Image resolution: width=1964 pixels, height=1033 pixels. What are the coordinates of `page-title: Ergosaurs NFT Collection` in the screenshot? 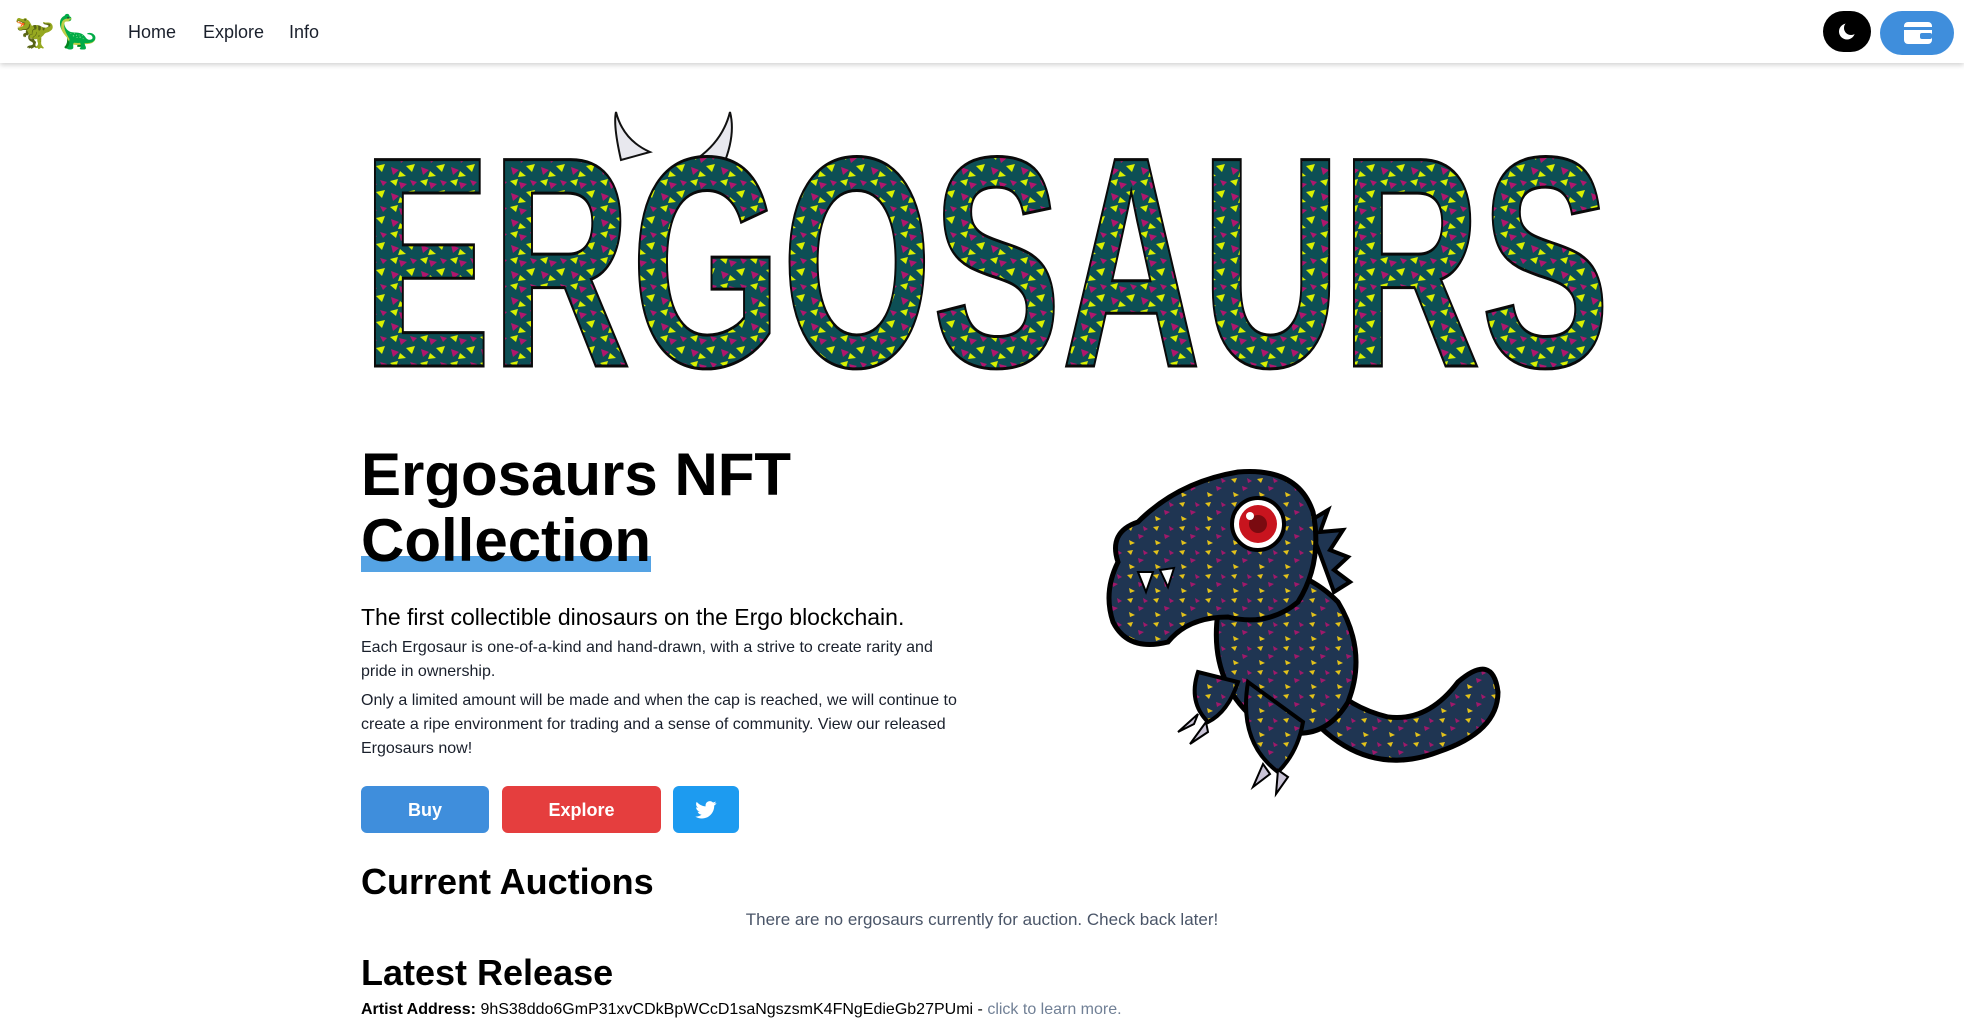 It's located at (641, 508).